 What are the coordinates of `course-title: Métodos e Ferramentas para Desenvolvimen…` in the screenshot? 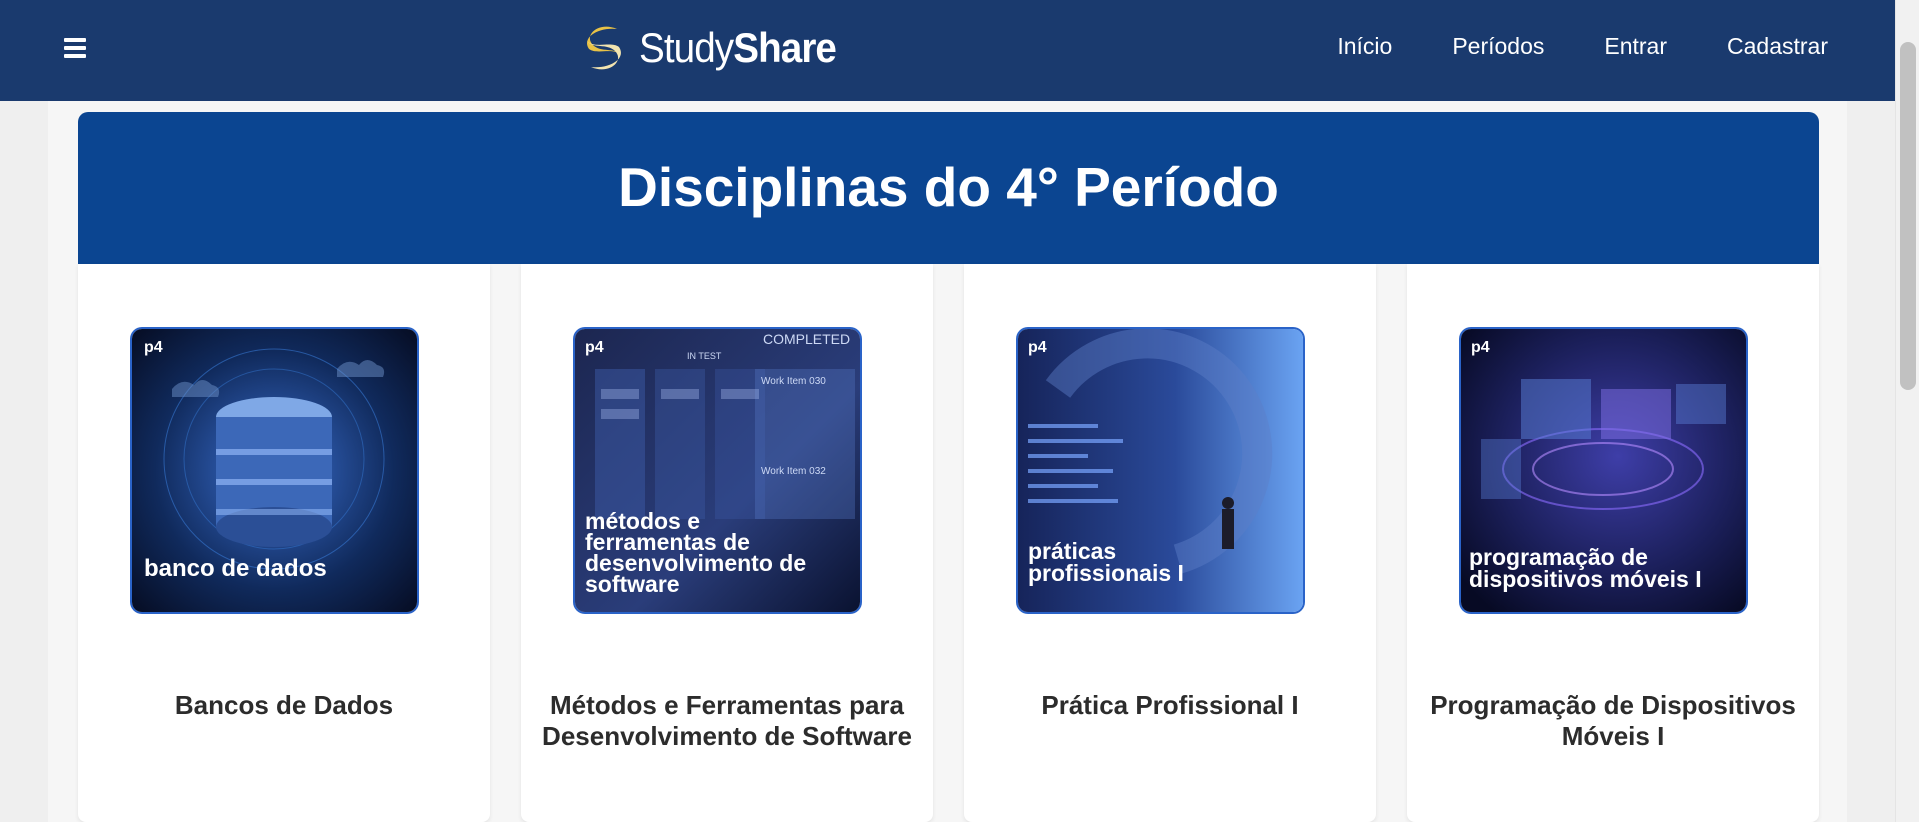 It's located at (727, 721).